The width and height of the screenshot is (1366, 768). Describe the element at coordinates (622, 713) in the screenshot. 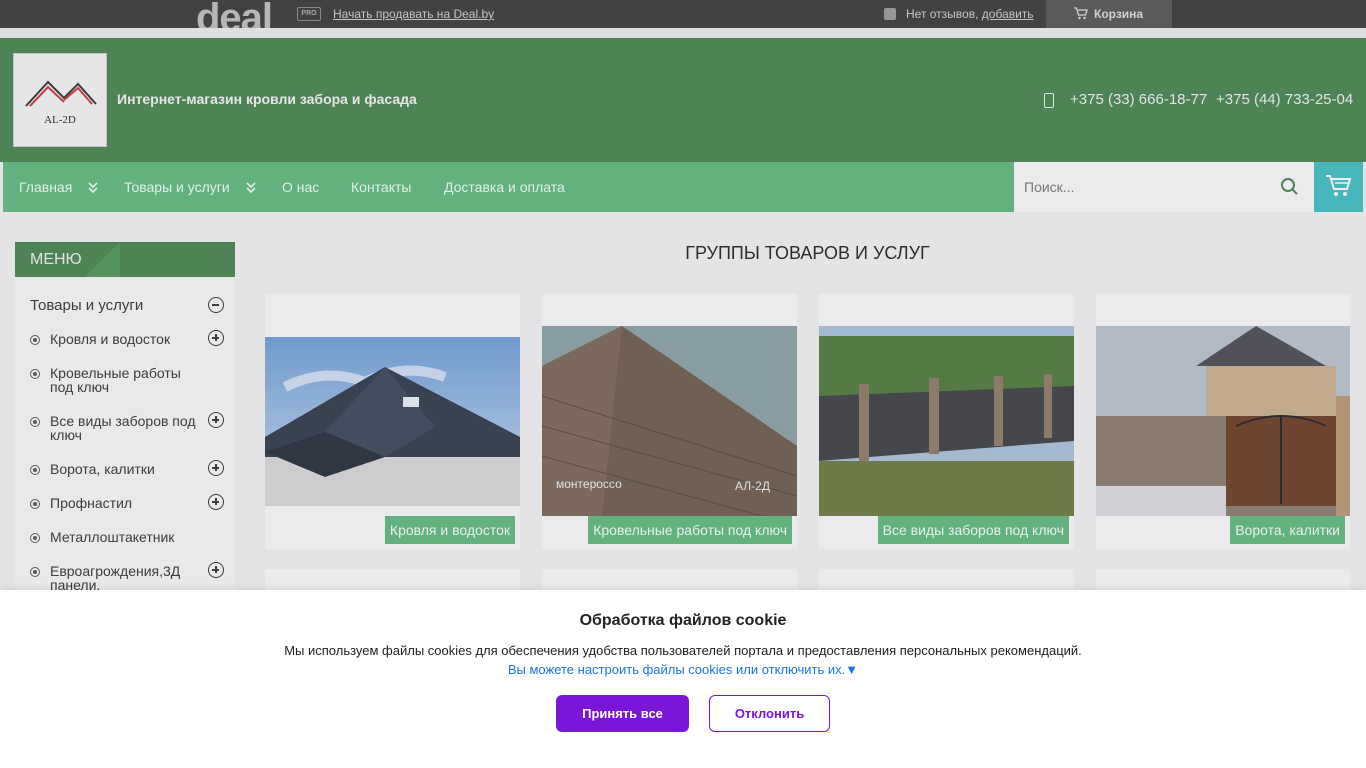

I see `accept-all-button: Принять все` at that location.